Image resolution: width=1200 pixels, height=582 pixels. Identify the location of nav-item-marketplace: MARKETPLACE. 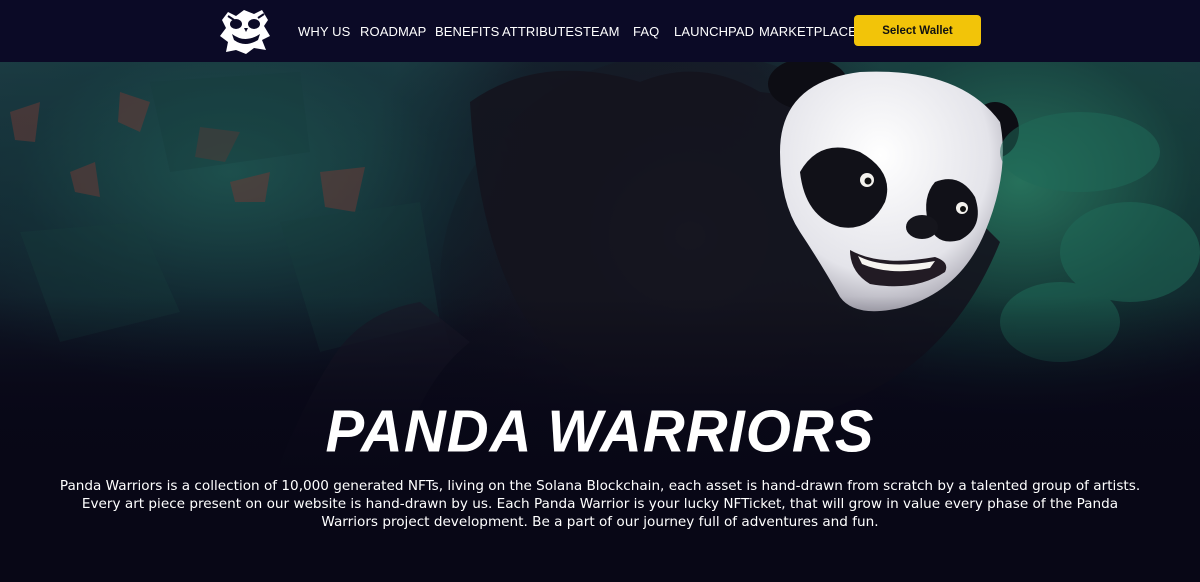
(808, 31).